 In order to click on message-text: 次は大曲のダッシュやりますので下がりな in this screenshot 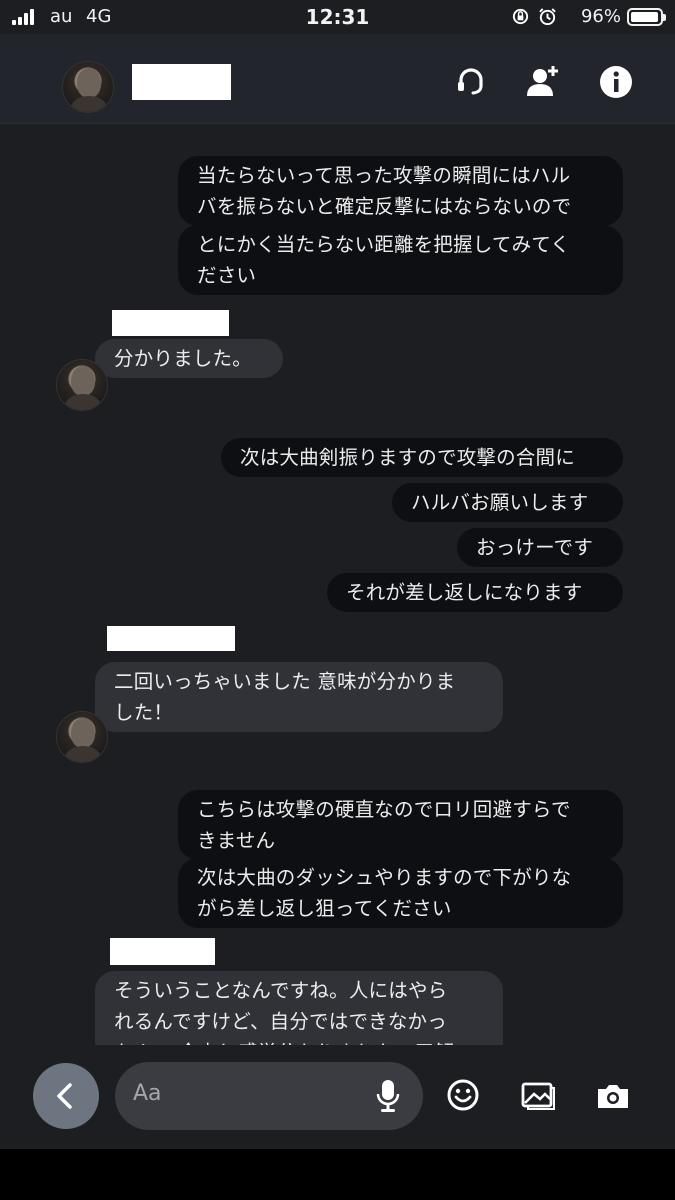, I will do `click(384, 877)`.